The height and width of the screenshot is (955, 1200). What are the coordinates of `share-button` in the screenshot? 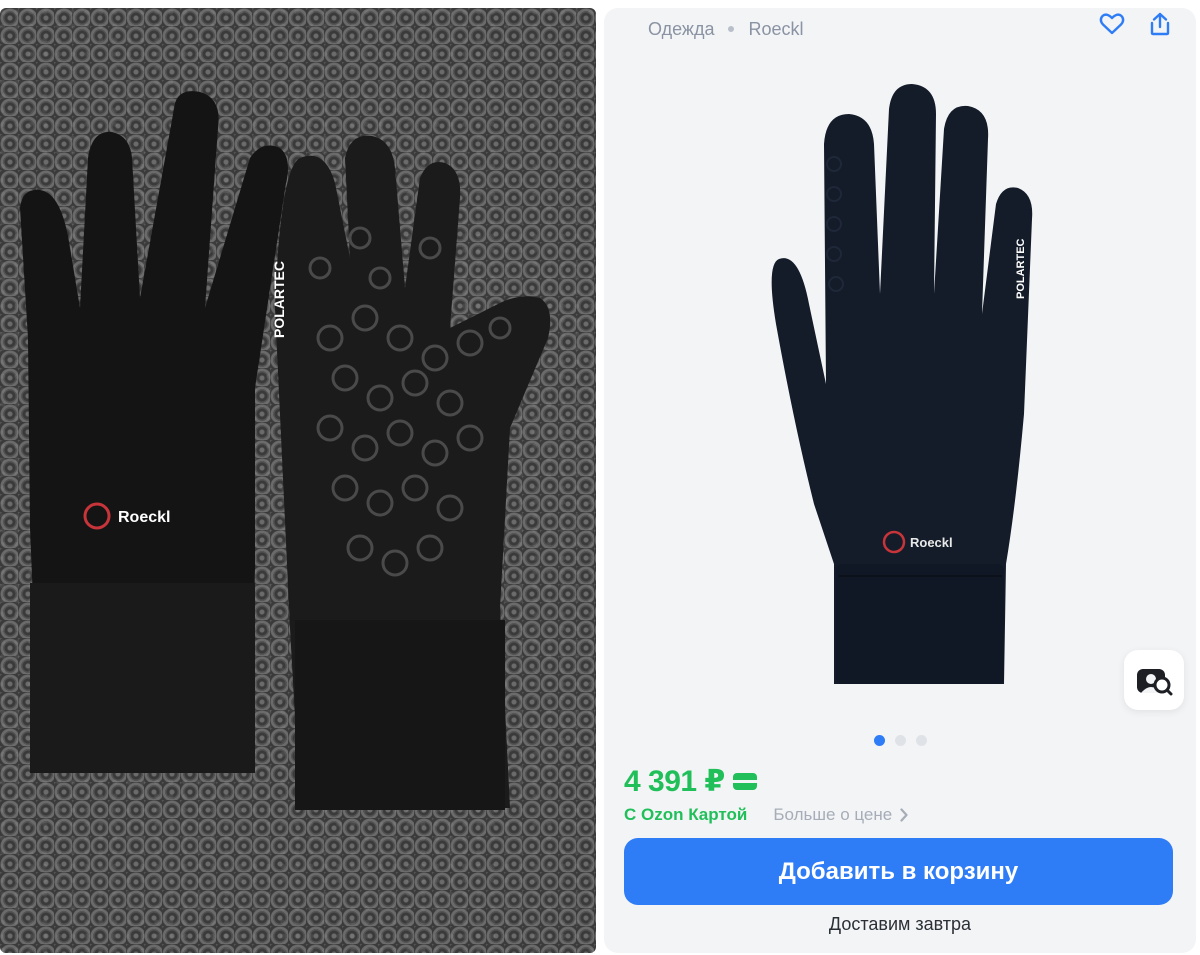 It's located at (1160, 24).